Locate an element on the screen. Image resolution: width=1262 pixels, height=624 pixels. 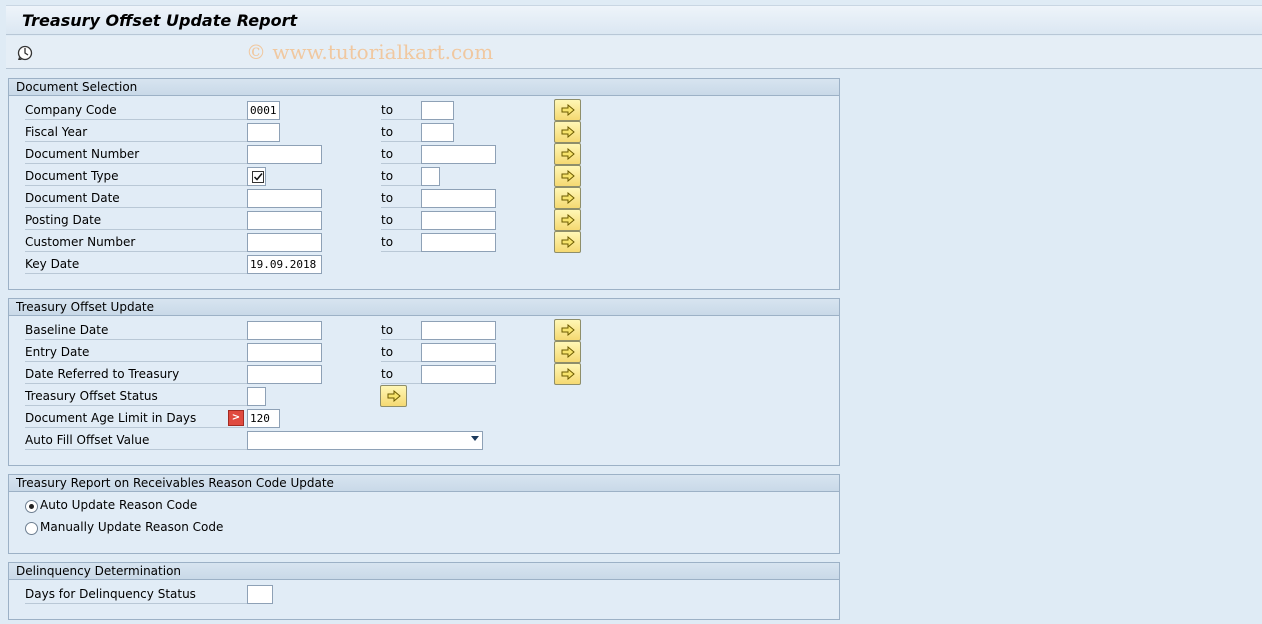
radio-label: Auto Update Reason Code is located at coordinates (119, 505).